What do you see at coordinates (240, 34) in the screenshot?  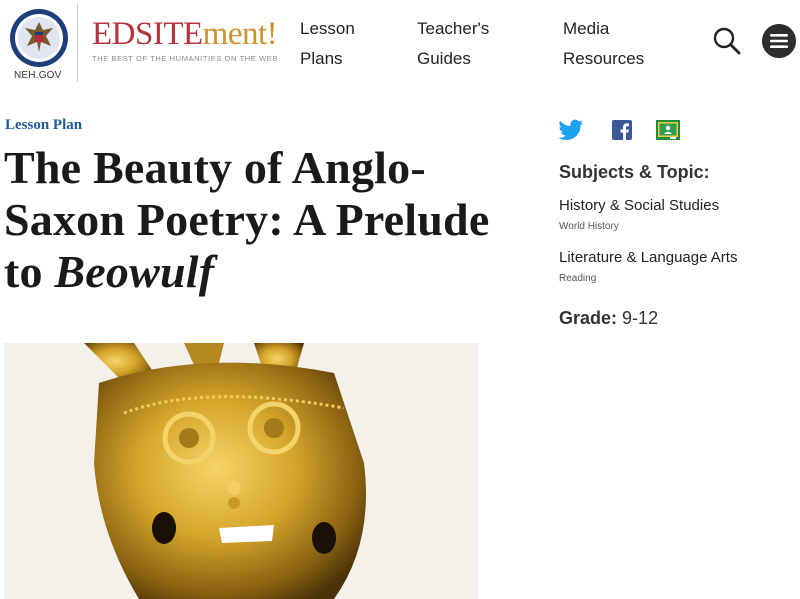 I see `logo-text-ment: ment!` at bounding box center [240, 34].